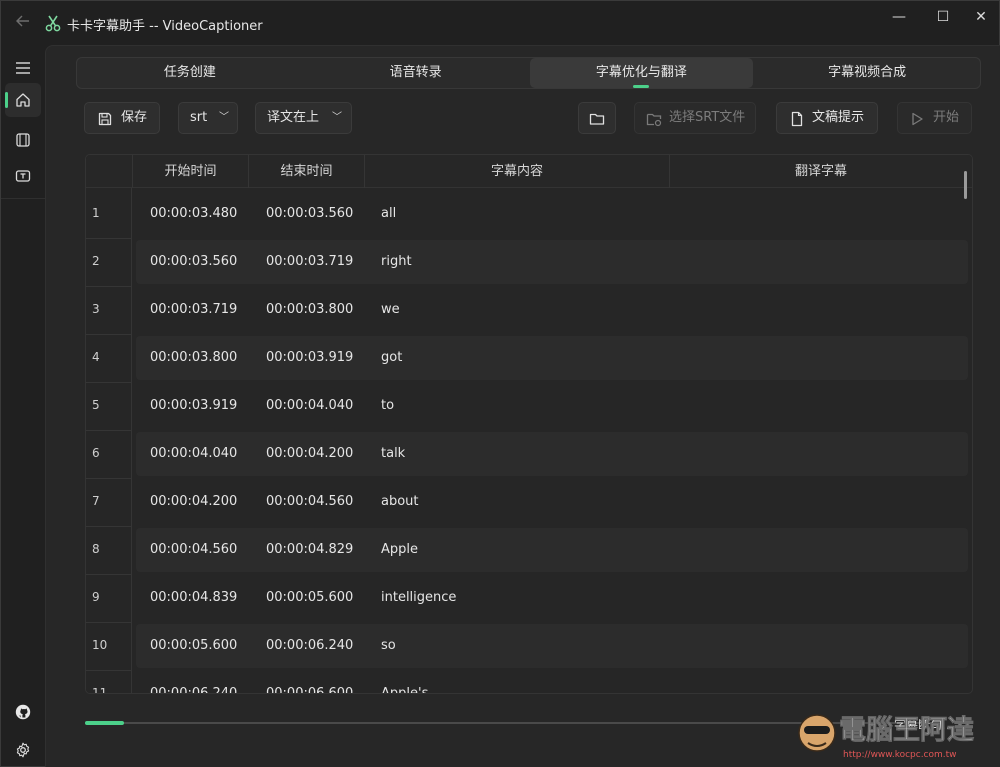 The width and height of the screenshot is (1000, 767). I want to click on column-header-end: 结束时间, so click(306, 171).